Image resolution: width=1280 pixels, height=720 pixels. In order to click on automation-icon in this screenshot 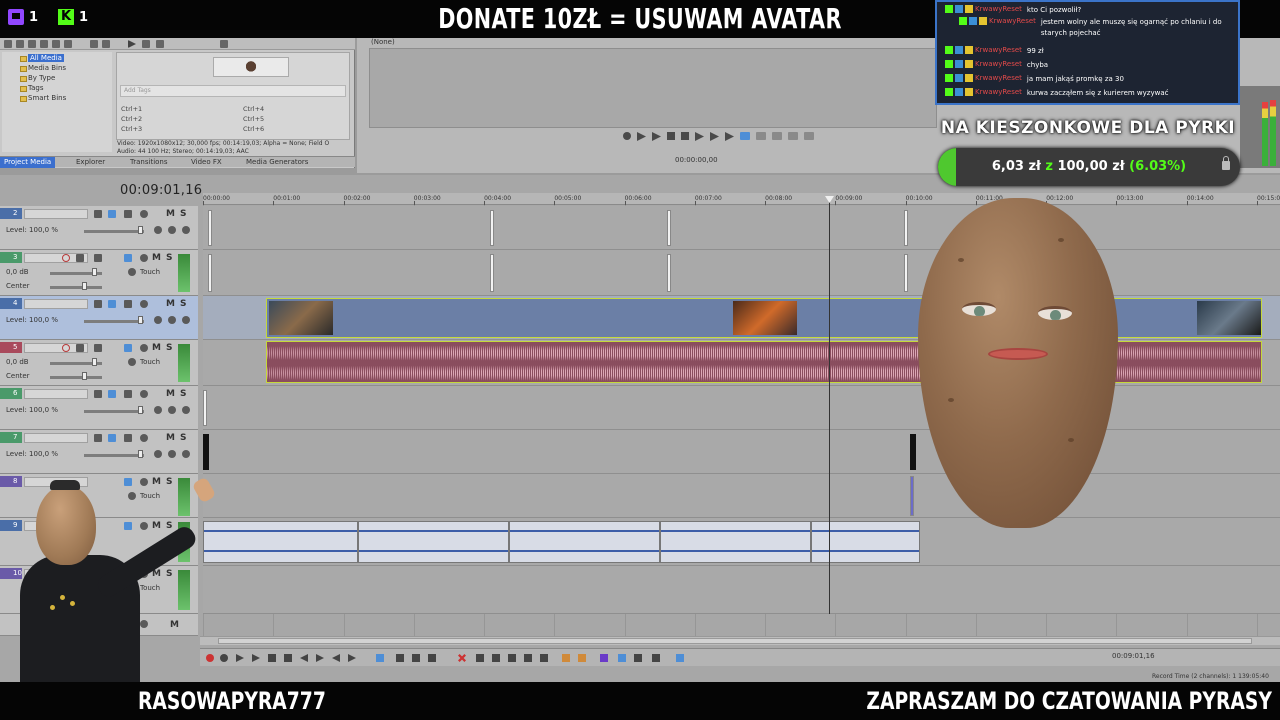, I will do `click(132, 272)`.